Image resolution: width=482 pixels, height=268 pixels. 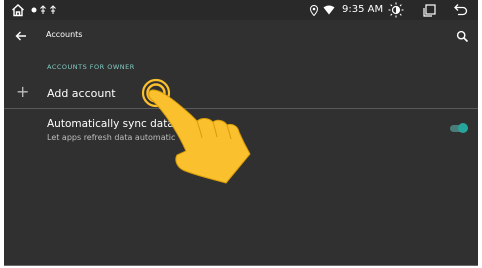 What do you see at coordinates (23, 91) in the screenshot?
I see `plus-icon: +` at bounding box center [23, 91].